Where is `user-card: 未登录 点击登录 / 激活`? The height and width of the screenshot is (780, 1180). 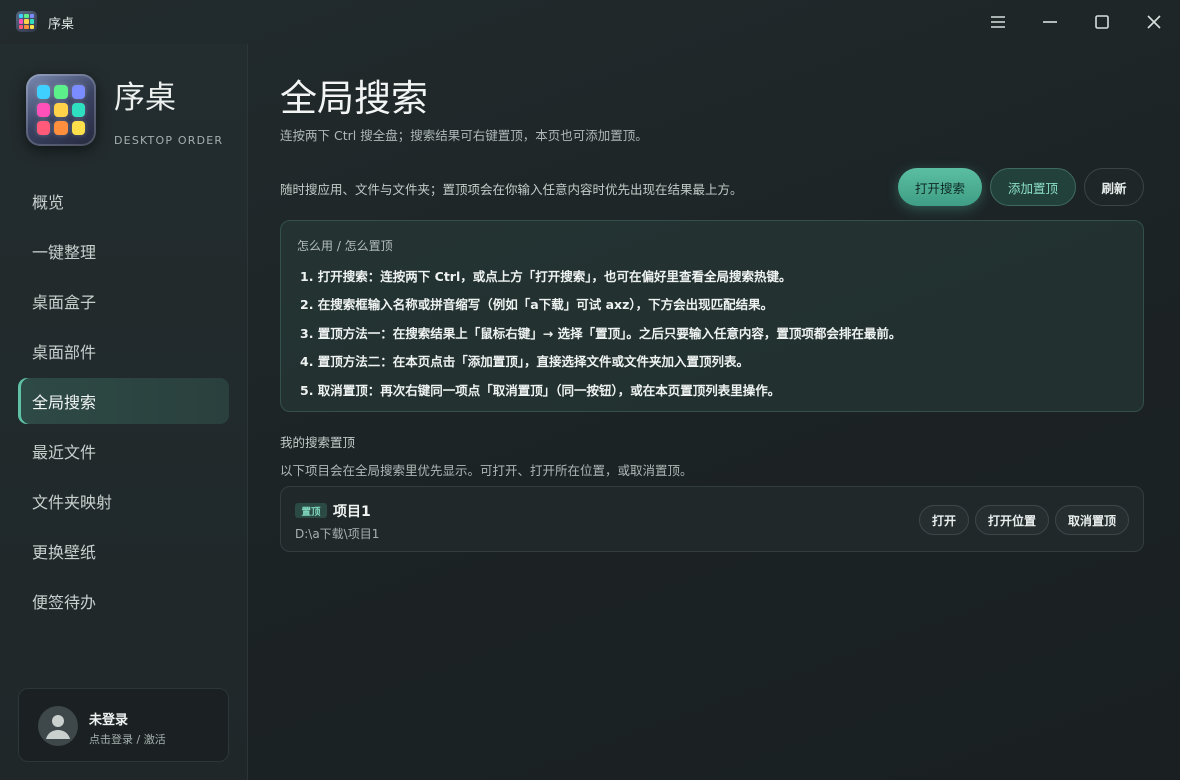
user-card: 未登录 点击登录 / 激活 is located at coordinates (123, 725).